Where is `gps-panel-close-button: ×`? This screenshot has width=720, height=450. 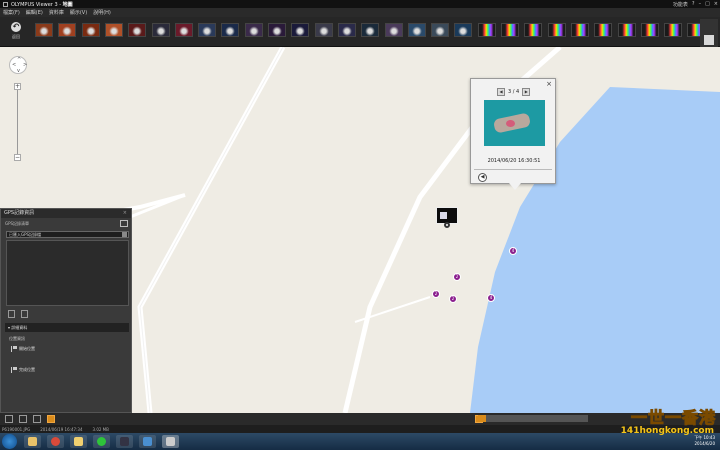
gps-panel-close-button: × is located at coordinates (125, 213).